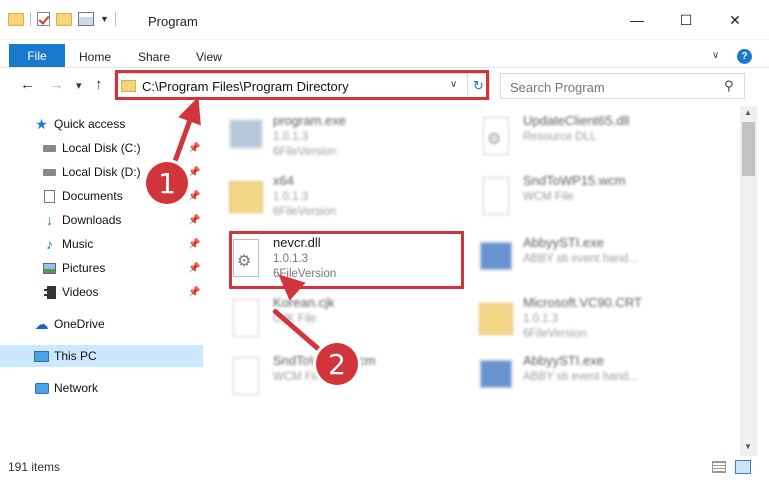 This screenshot has height=487, width=769. I want to click on star-icon: ★, so click(41, 123).